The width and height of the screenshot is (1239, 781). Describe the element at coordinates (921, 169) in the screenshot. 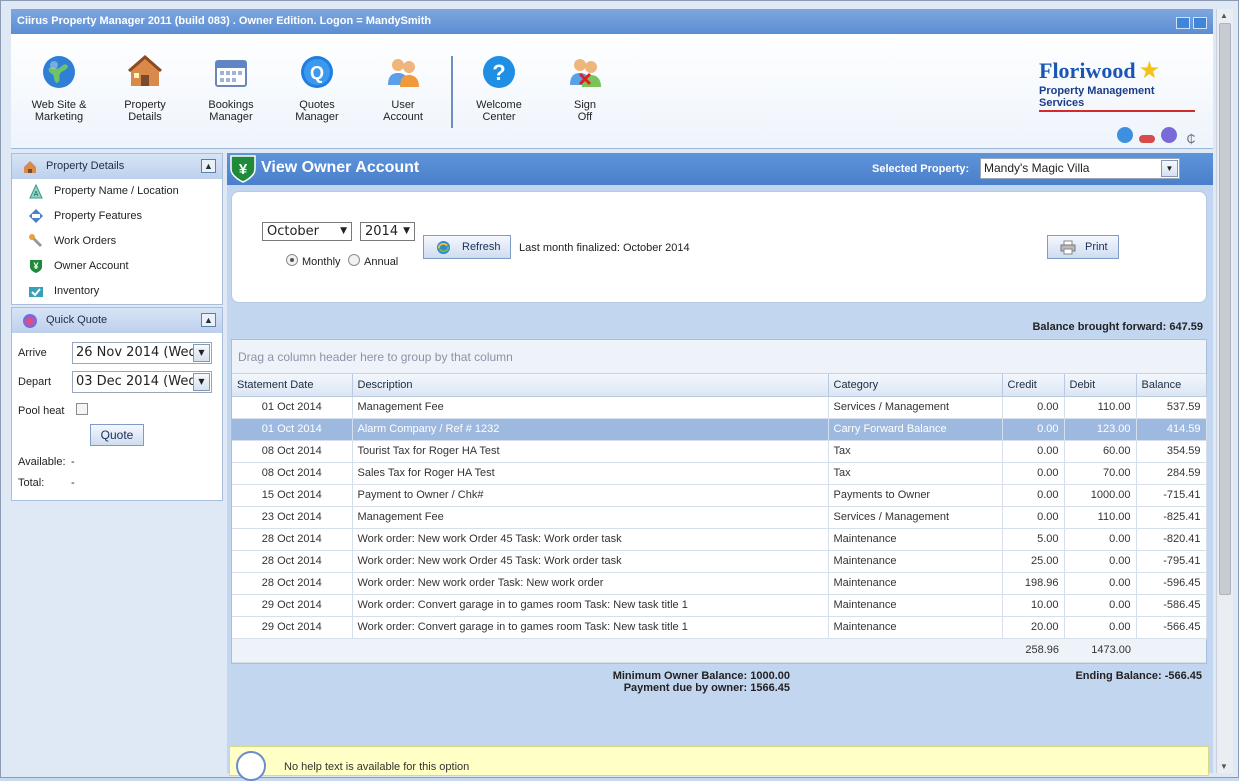

I see `selected-property-label: Selected Property:` at that location.